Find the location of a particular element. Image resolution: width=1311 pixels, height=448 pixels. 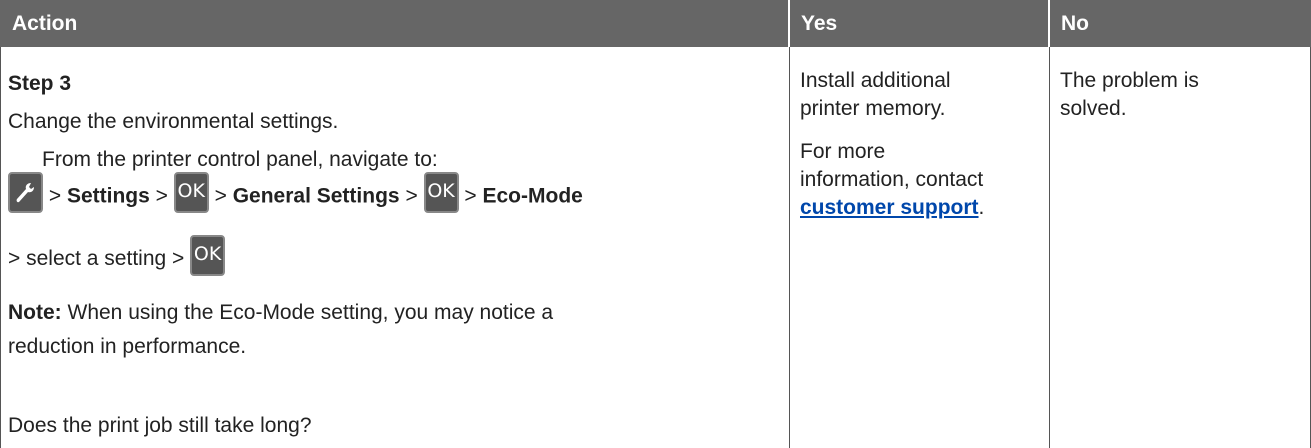

note-label: Note: is located at coordinates (35, 312).